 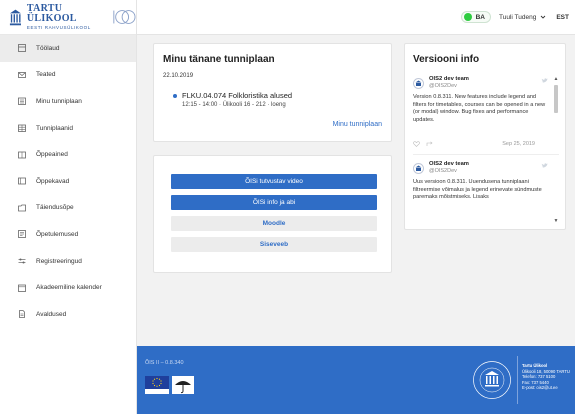 I want to click on language-toggle: BA, so click(x=475, y=17).